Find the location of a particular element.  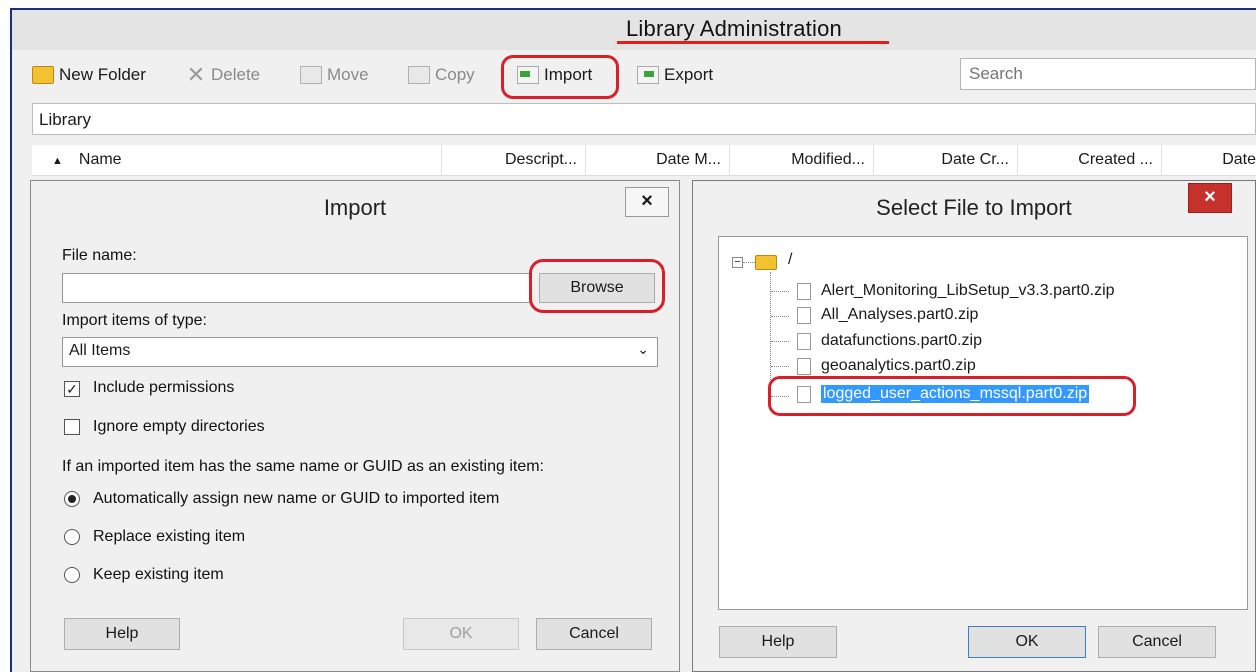

move-button: Move is located at coordinates (334, 75).